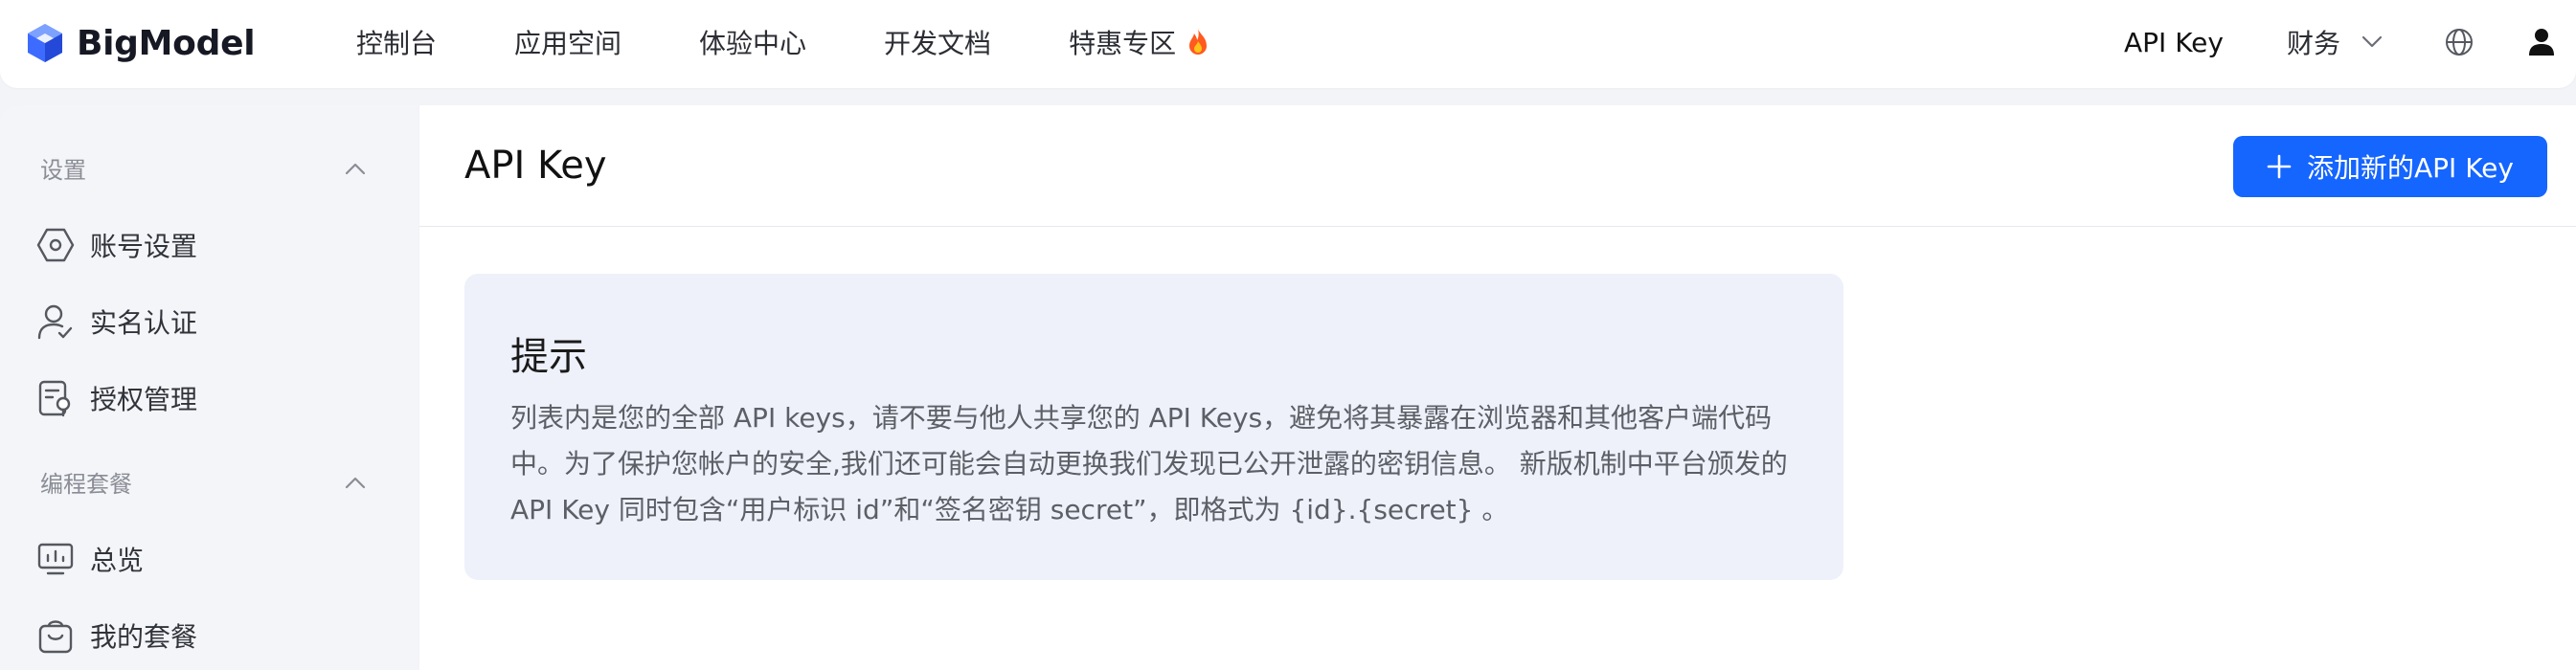 Image resolution: width=2576 pixels, height=670 pixels. I want to click on finance-dropdown: 财务, so click(2335, 42).